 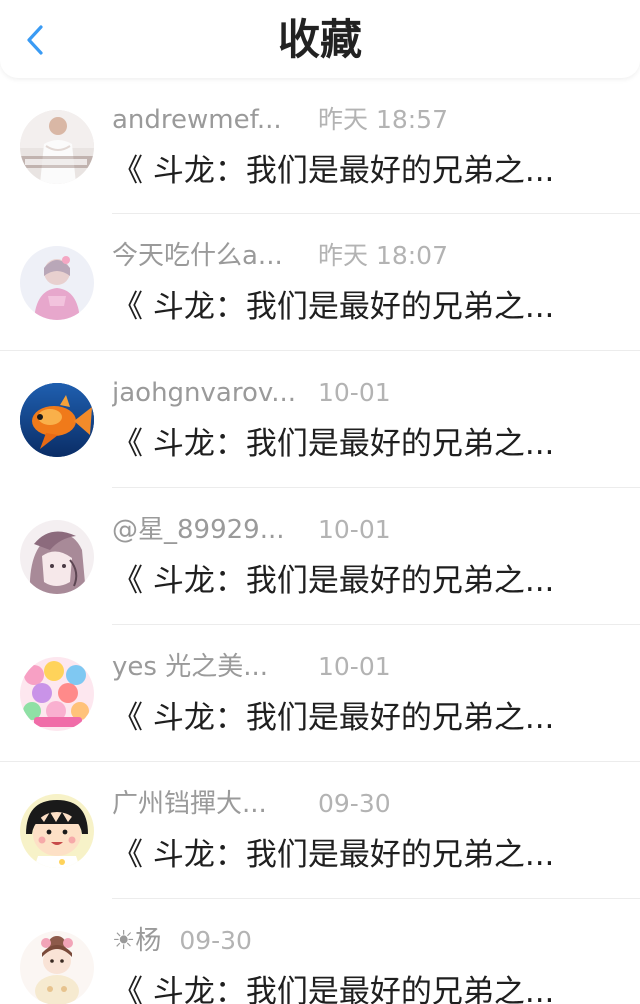 I want to click on back-button, so click(x=36, y=40).